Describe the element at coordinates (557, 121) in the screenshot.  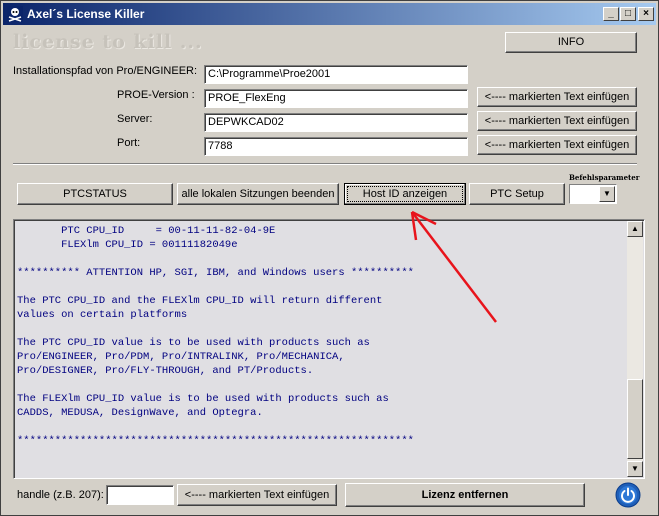
I see `insert-text-button-server: <---- markierten Text einfügen` at that location.